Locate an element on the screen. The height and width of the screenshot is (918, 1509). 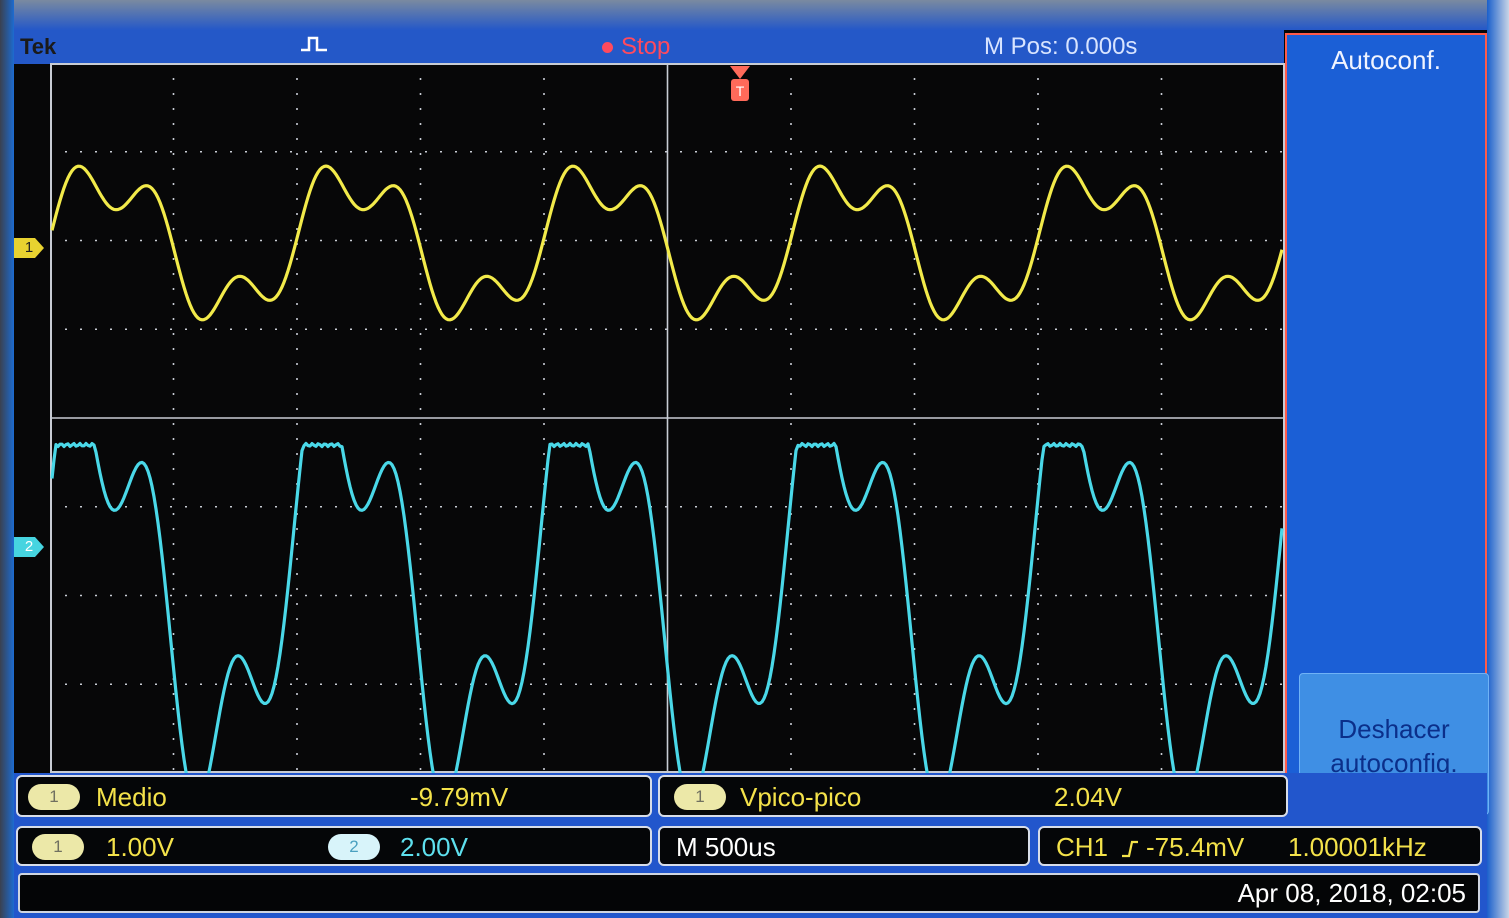
measurement-peak-to-peak: 1 Vpico-pico 2.04V is located at coordinates (973, 796).